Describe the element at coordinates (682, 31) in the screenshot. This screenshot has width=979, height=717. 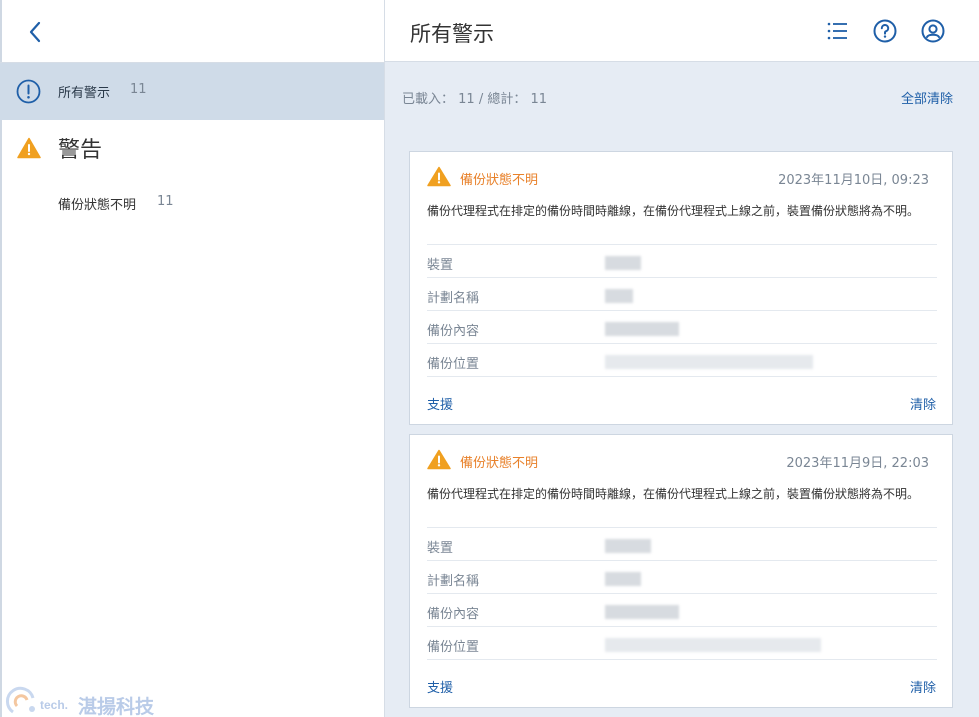
I see `header: 所有警示` at that location.